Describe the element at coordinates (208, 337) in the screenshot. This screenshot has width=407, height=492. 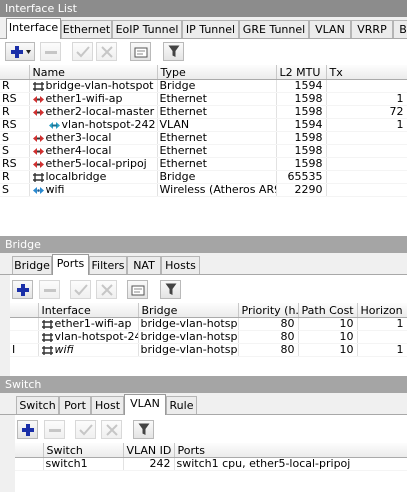
I see `table-row: vlan-hotspot-242bridge-vlan-hotspot 80 10` at that location.